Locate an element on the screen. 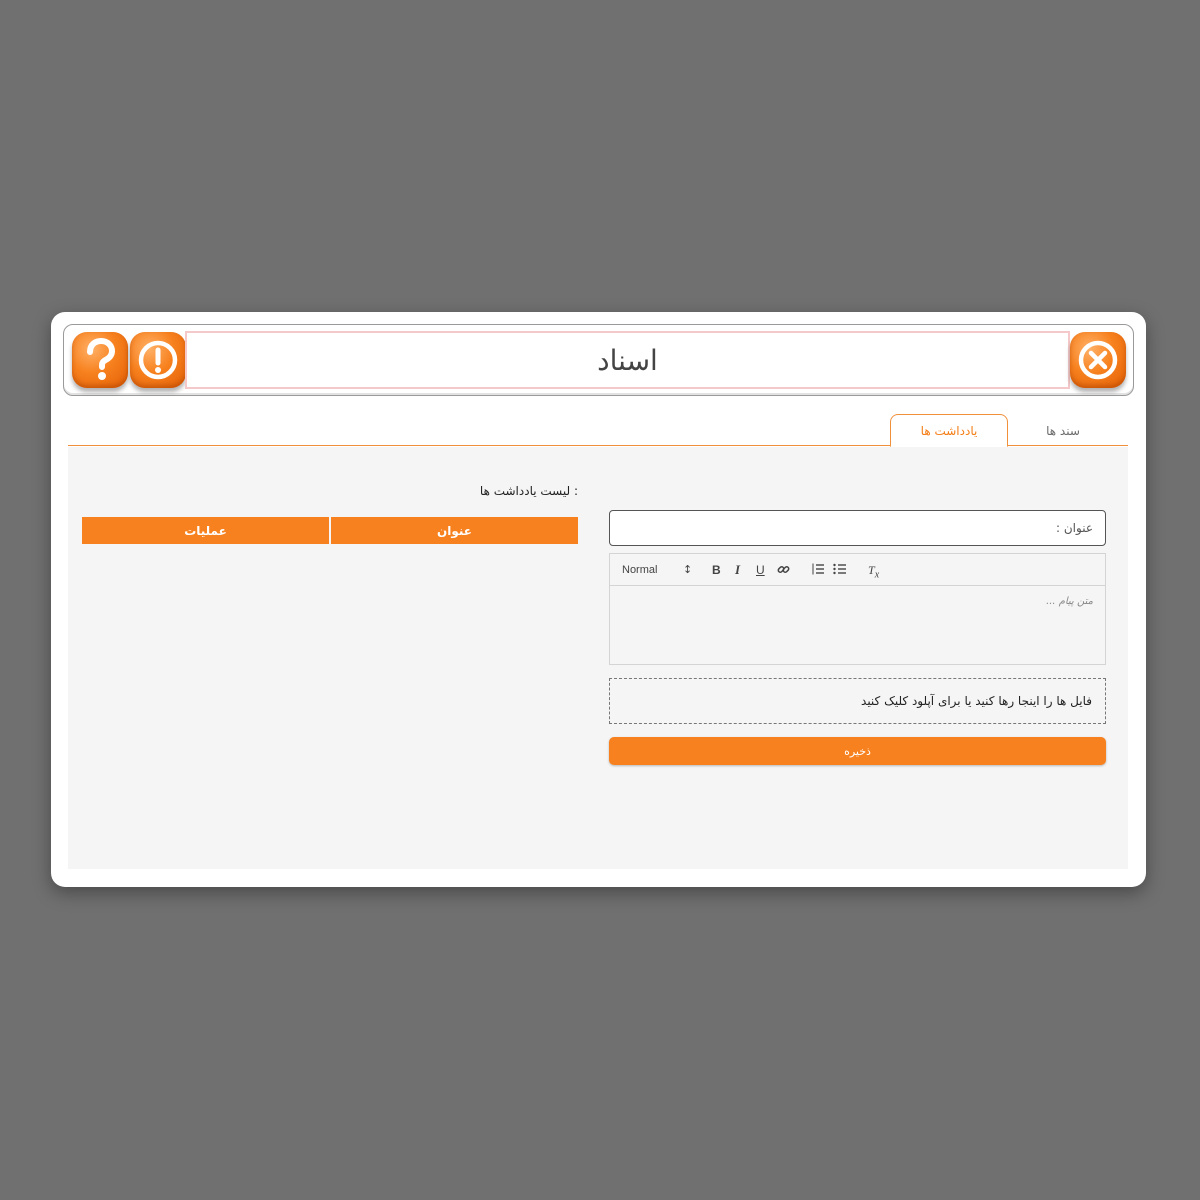 The image size is (1200, 1200). italic-icon: I is located at coordinates (737, 570).